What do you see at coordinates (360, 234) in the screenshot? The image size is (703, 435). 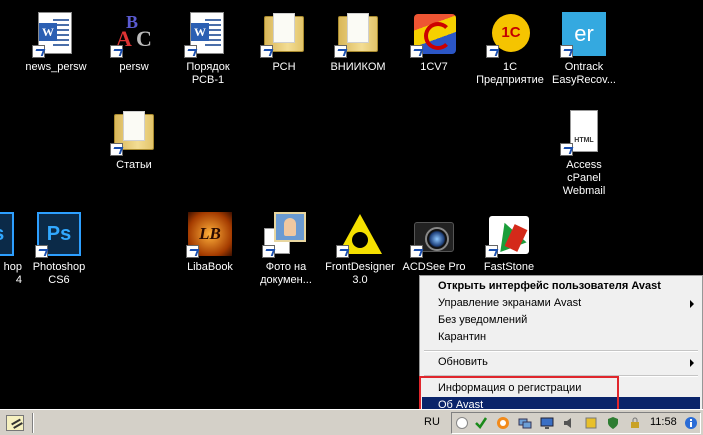 I see `warning-triangle-icon` at bounding box center [360, 234].